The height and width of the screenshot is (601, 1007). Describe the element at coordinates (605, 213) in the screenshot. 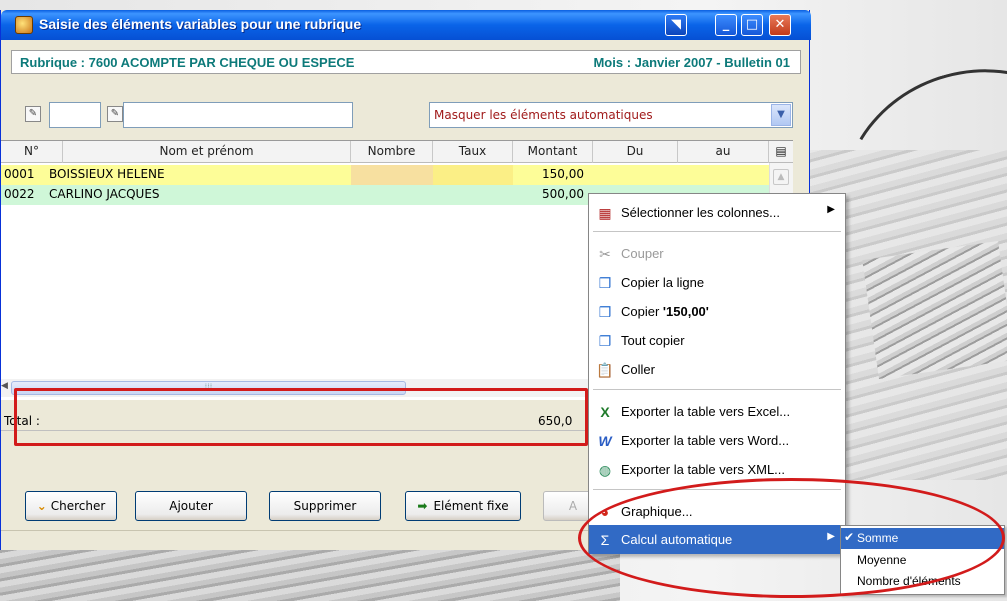

I see `columns-icon: ▦` at that location.